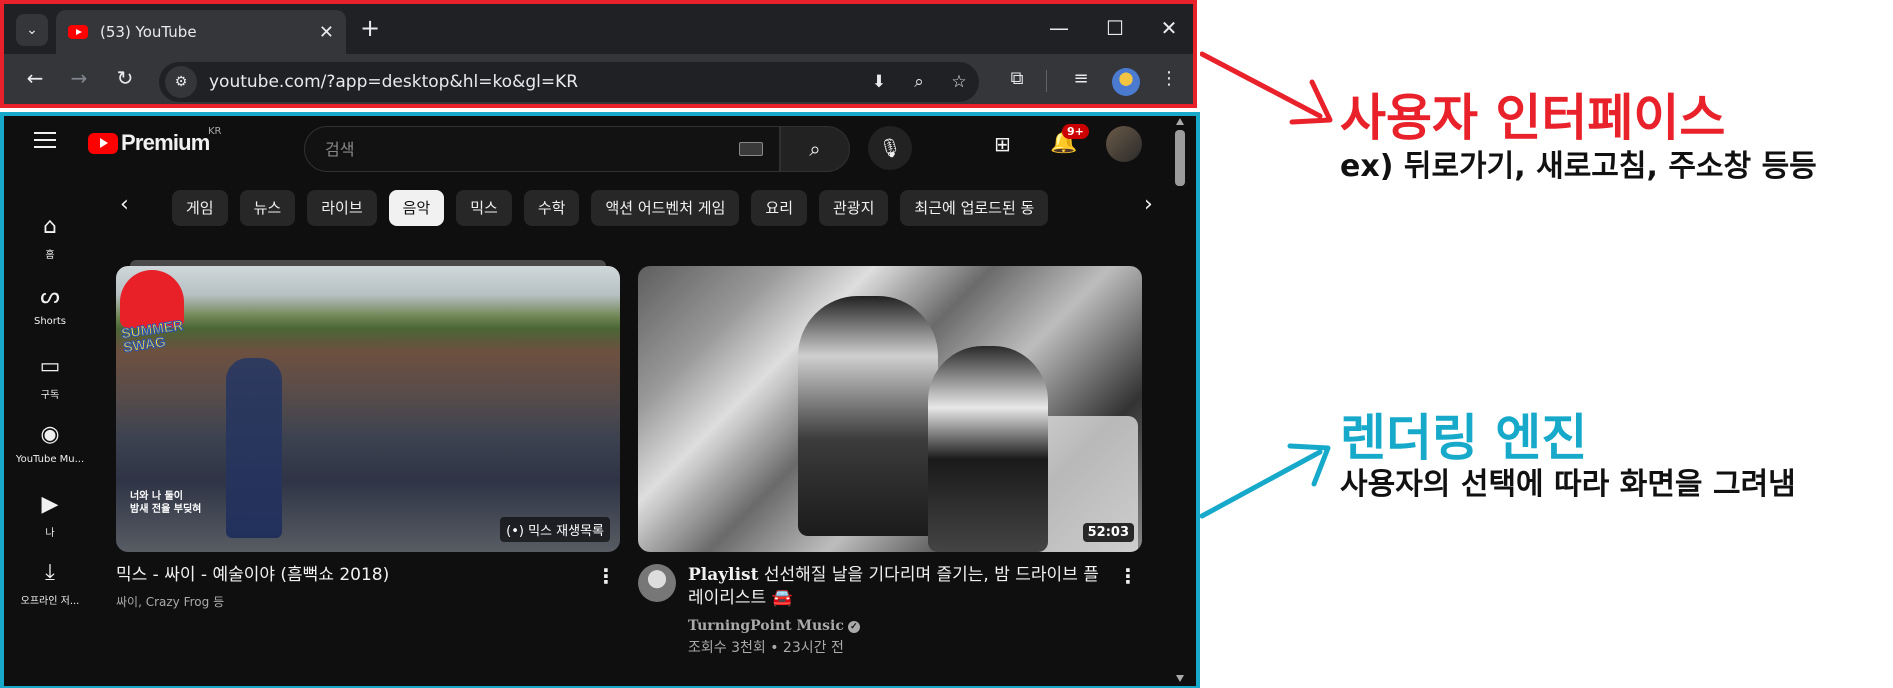 This screenshot has width=1893, height=688. I want to click on sidebar-item-label: 구독, so click(50, 395).